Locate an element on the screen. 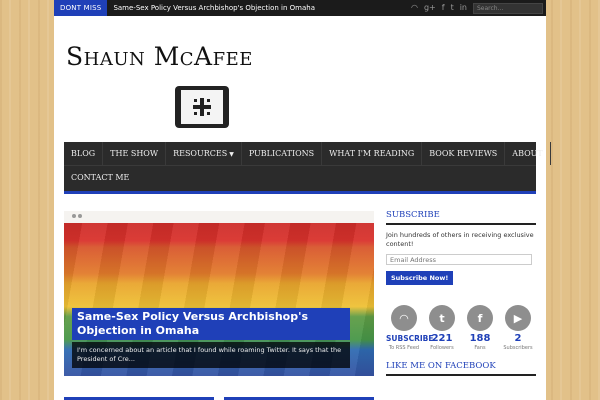 The height and width of the screenshot is (400, 600). rss-label: To RSS Feed is located at coordinates (404, 348).